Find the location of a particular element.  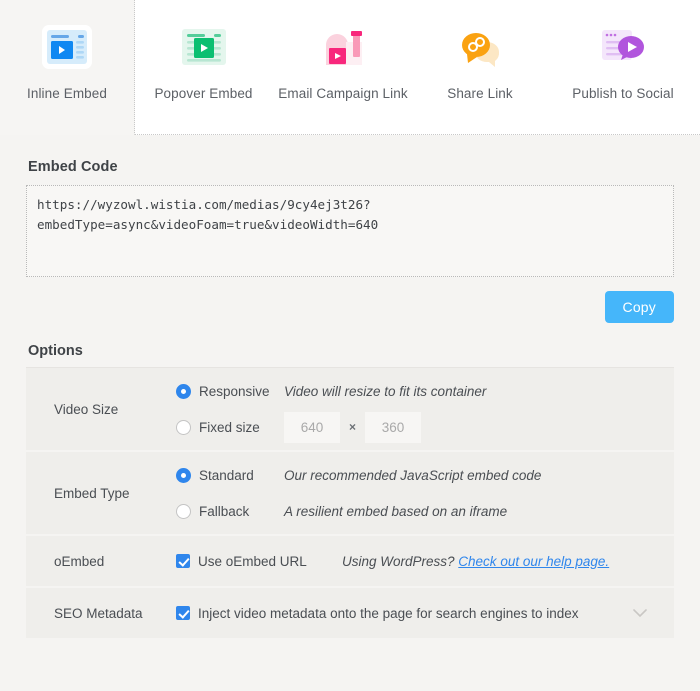

embed-type-fallback-hint: A resilient embed based on an iframe is located at coordinates (396, 511).